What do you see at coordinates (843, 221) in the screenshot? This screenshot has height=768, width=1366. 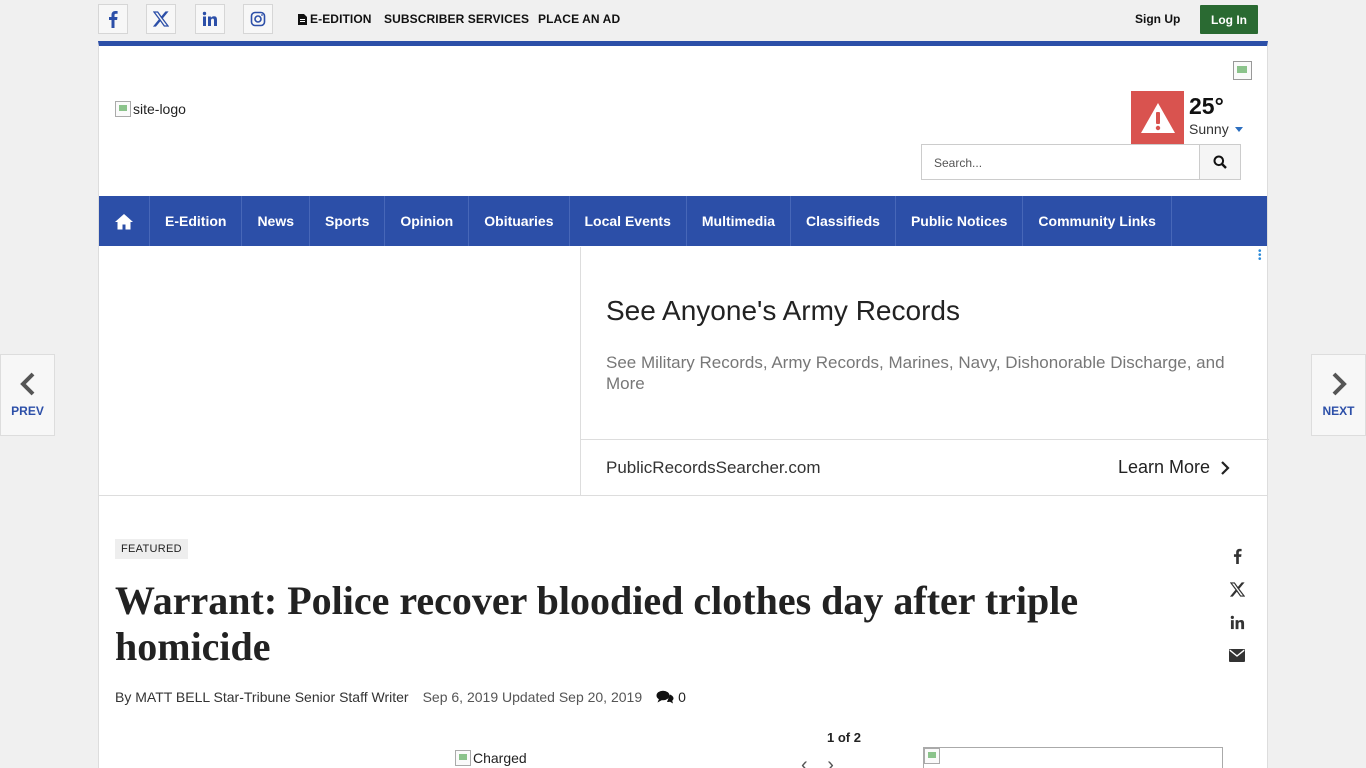 I see `nav-classifieds: Classifieds` at bounding box center [843, 221].